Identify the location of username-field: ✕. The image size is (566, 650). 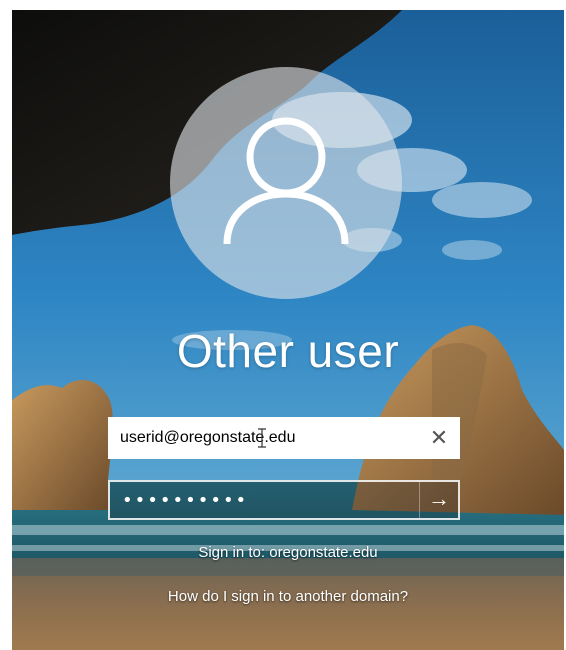
(284, 438).